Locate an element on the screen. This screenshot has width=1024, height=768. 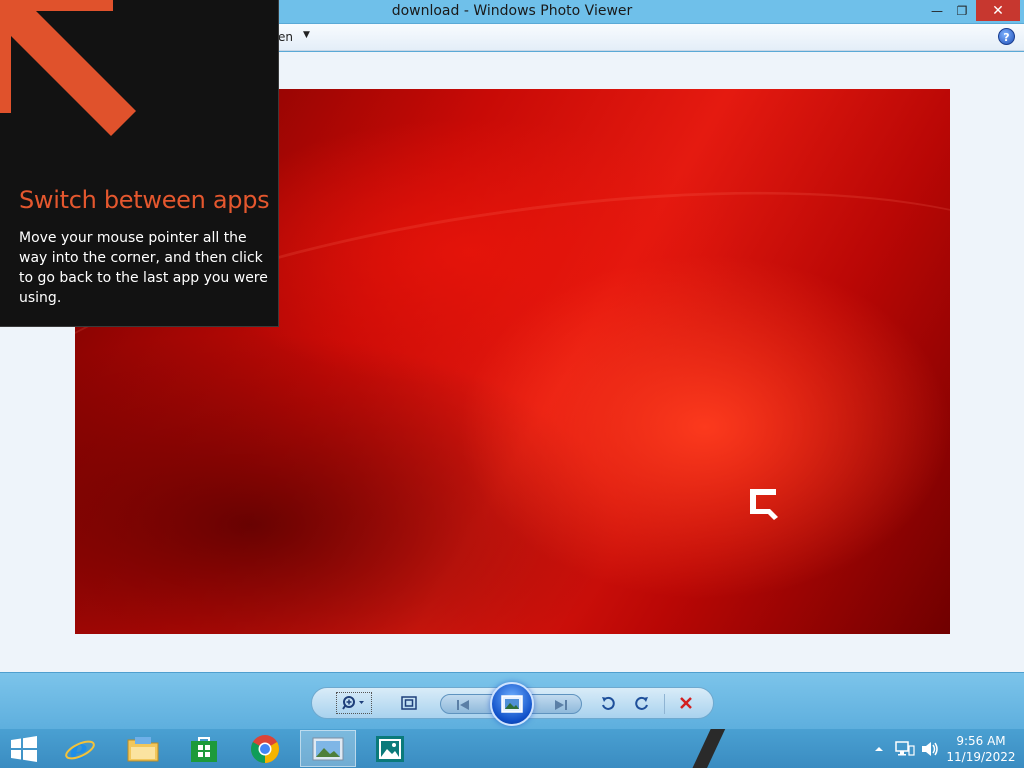
chrome-icon is located at coordinates (265, 748).